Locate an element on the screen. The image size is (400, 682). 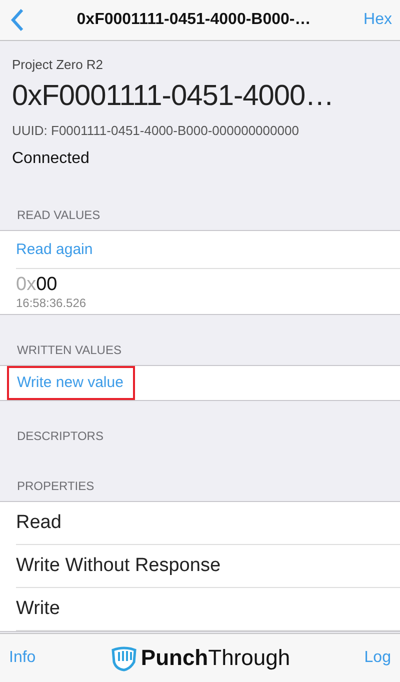
read-again-button: Read again is located at coordinates (54, 249).